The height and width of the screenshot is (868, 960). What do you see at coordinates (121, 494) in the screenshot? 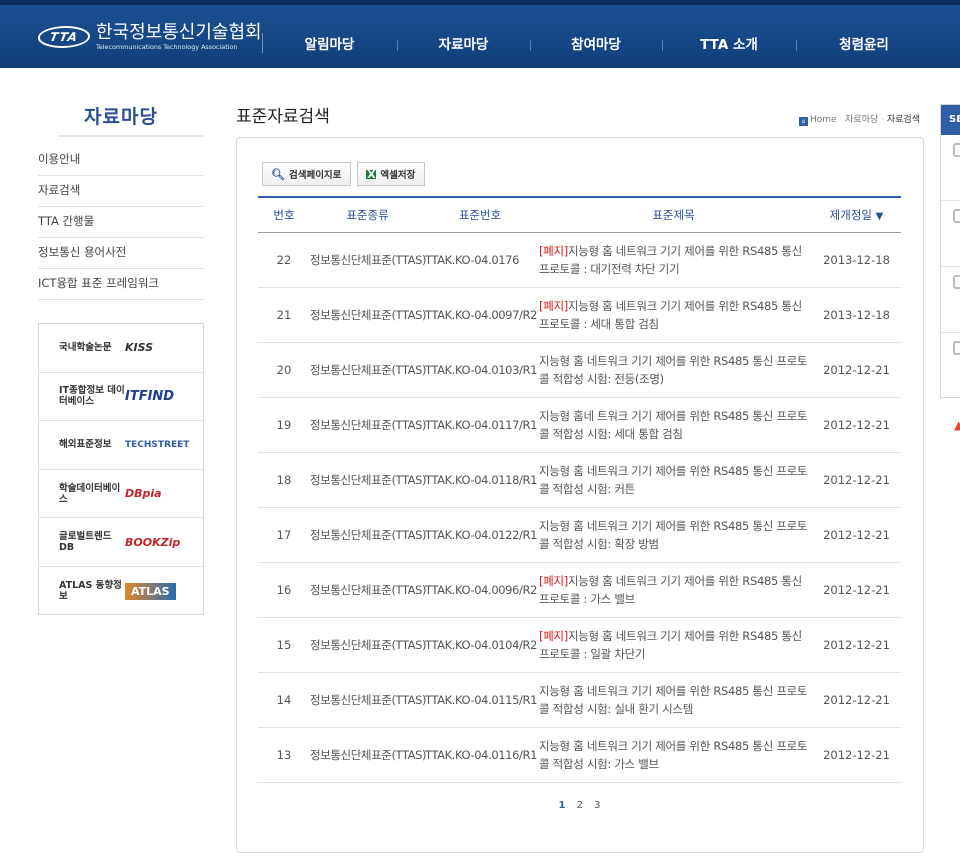
I see `banner-dbpia: 학술데이터베이스 DBpia` at bounding box center [121, 494].